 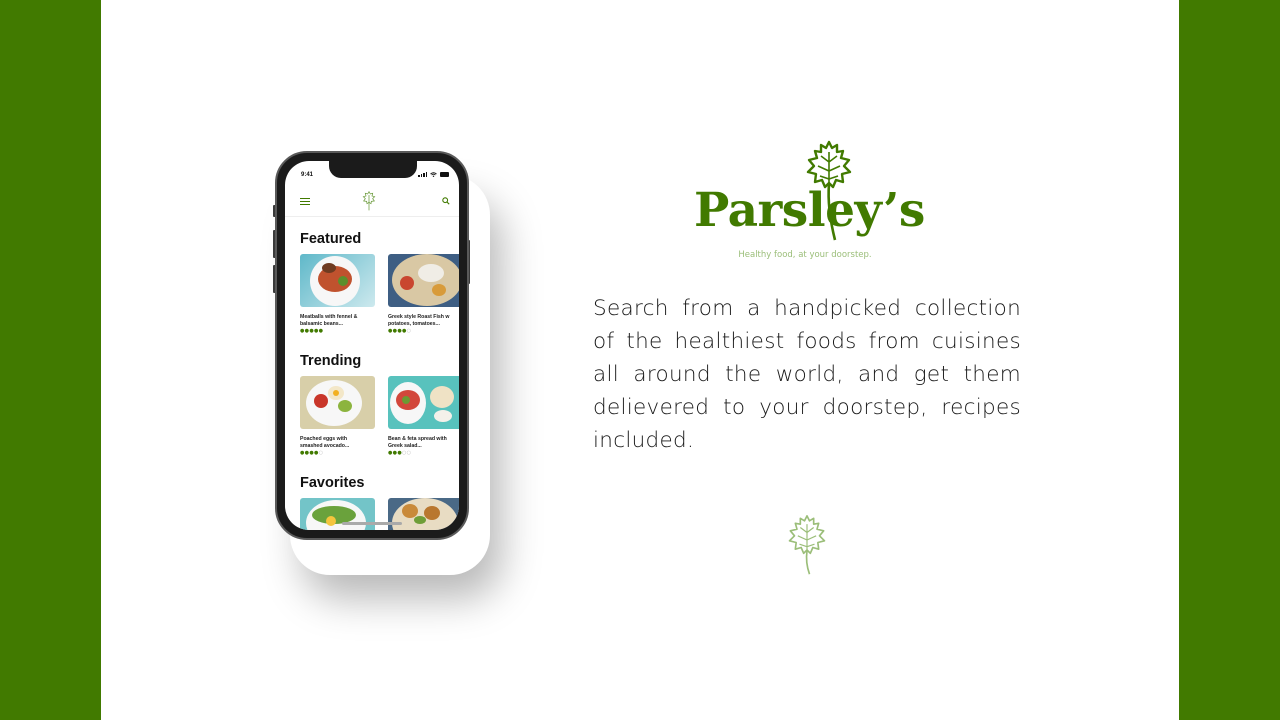 What do you see at coordinates (372, 523) in the screenshot?
I see `home-indicator` at bounding box center [372, 523].